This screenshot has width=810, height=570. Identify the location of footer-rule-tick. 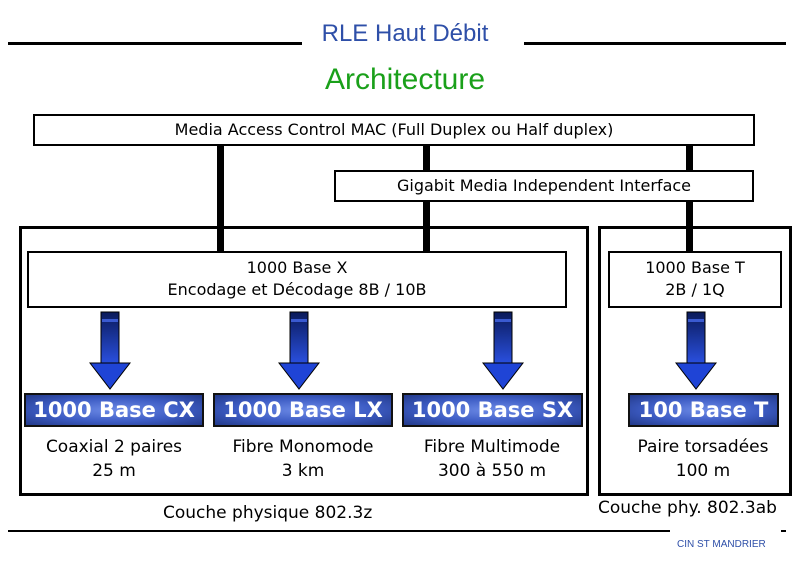
(783, 531).